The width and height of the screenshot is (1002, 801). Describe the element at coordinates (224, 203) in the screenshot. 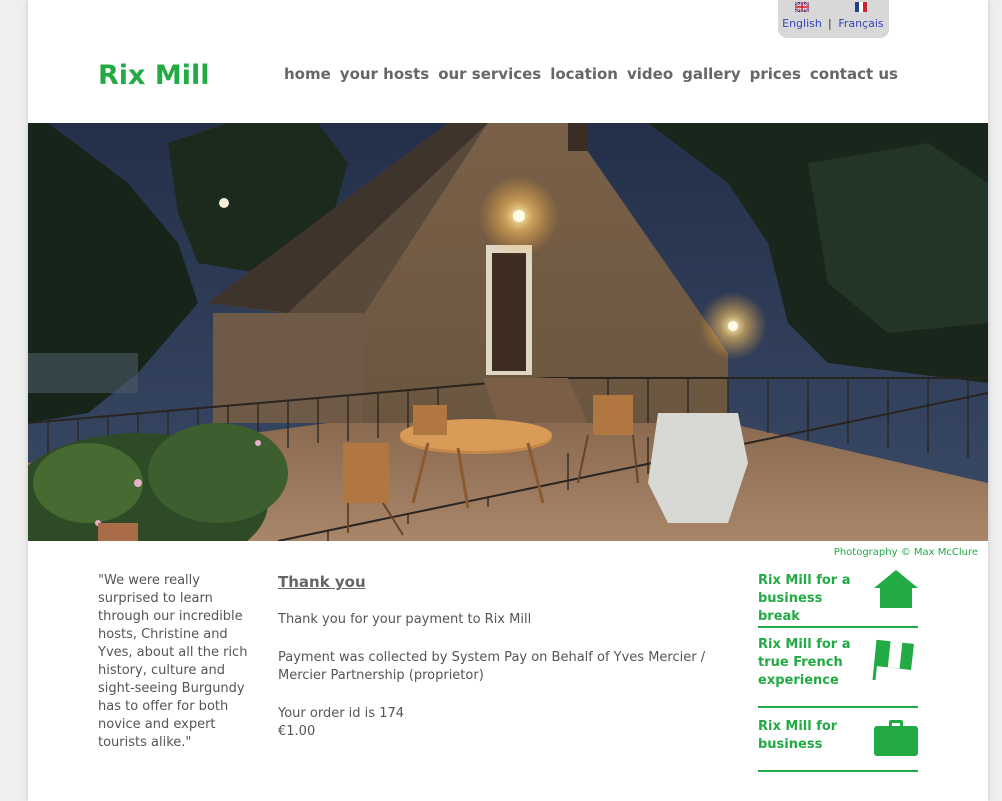

I see `moon-icon` at that location.